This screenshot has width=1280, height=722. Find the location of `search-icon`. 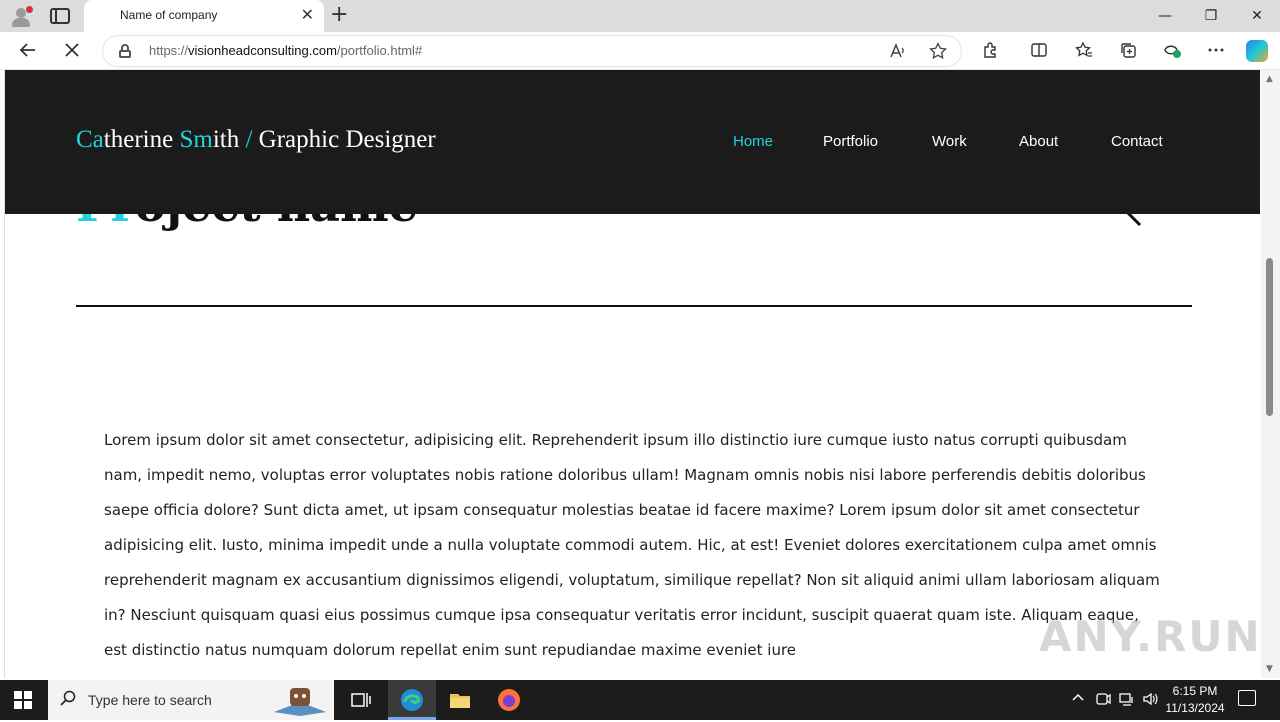

search-icon is located at coordinates (68, 700).